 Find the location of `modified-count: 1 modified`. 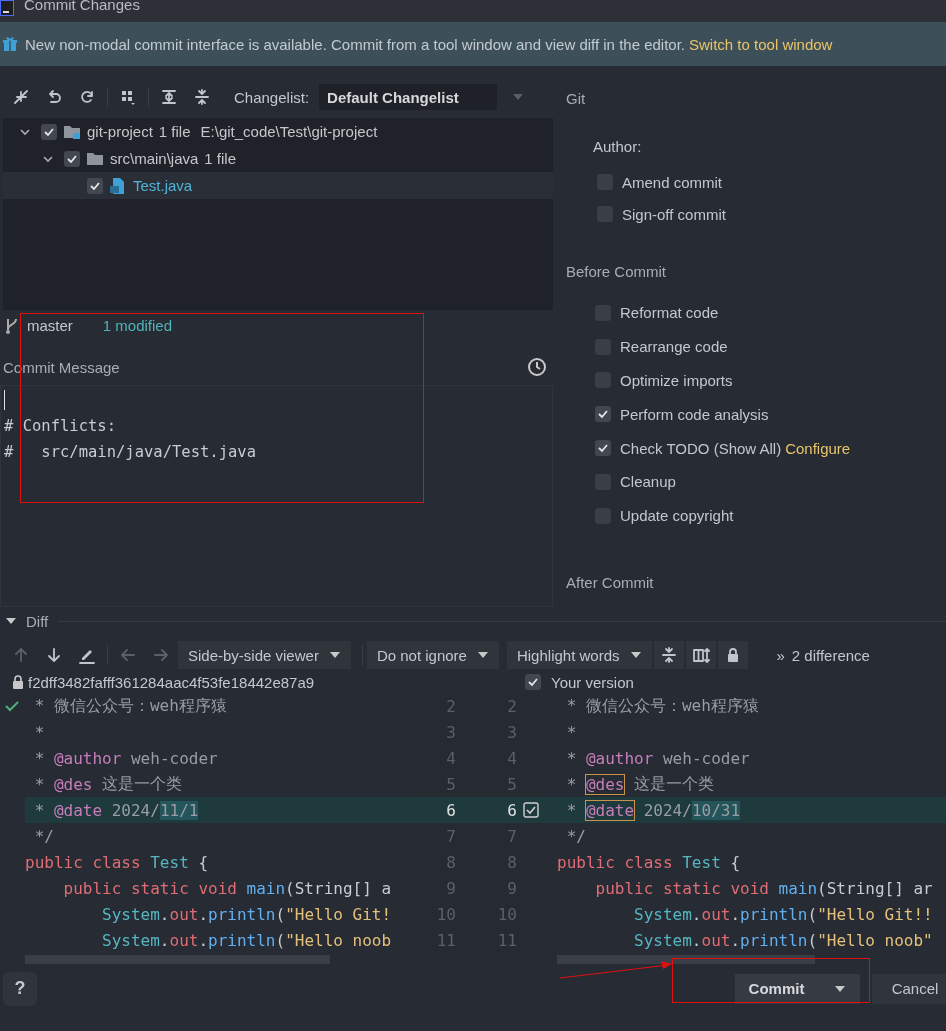

modified-count: 1 modified is located at coordinates (137, 325).